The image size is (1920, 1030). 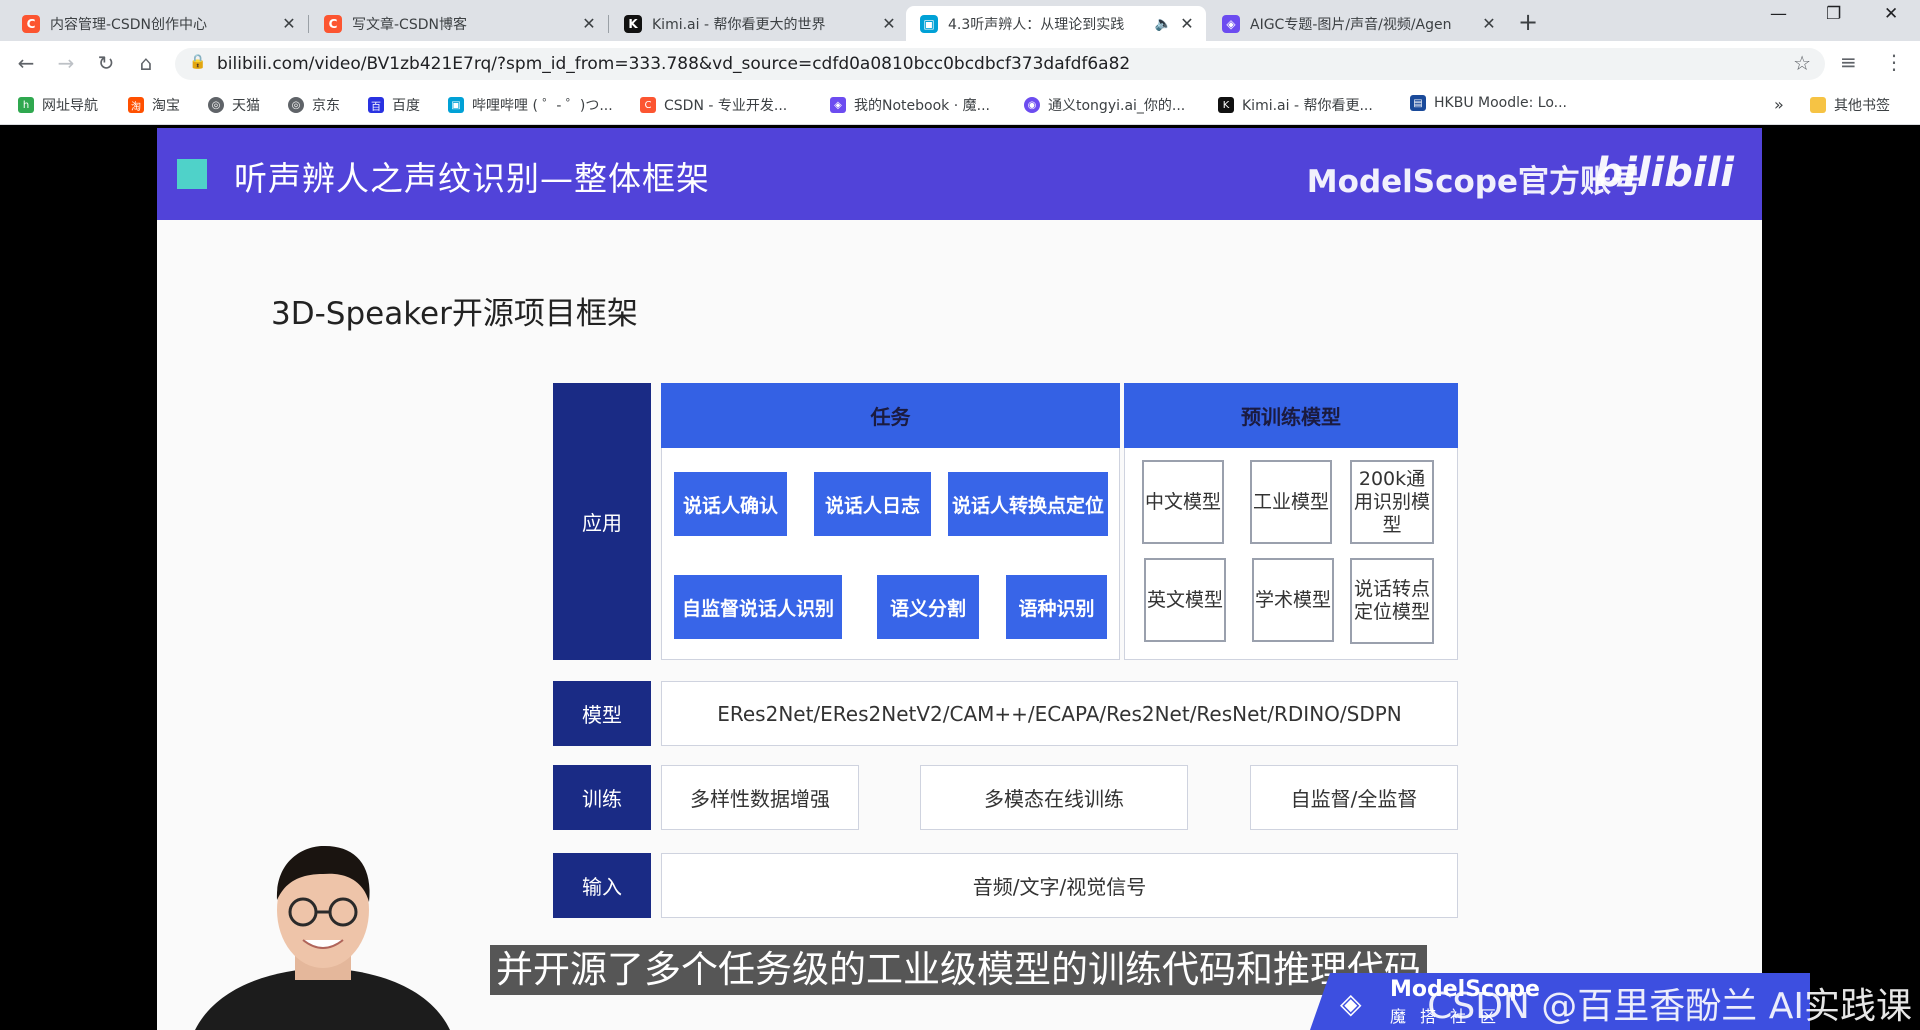 I want to click on tab-title: 内容管理-CSDN创作中心, so click(x=128, y=24).